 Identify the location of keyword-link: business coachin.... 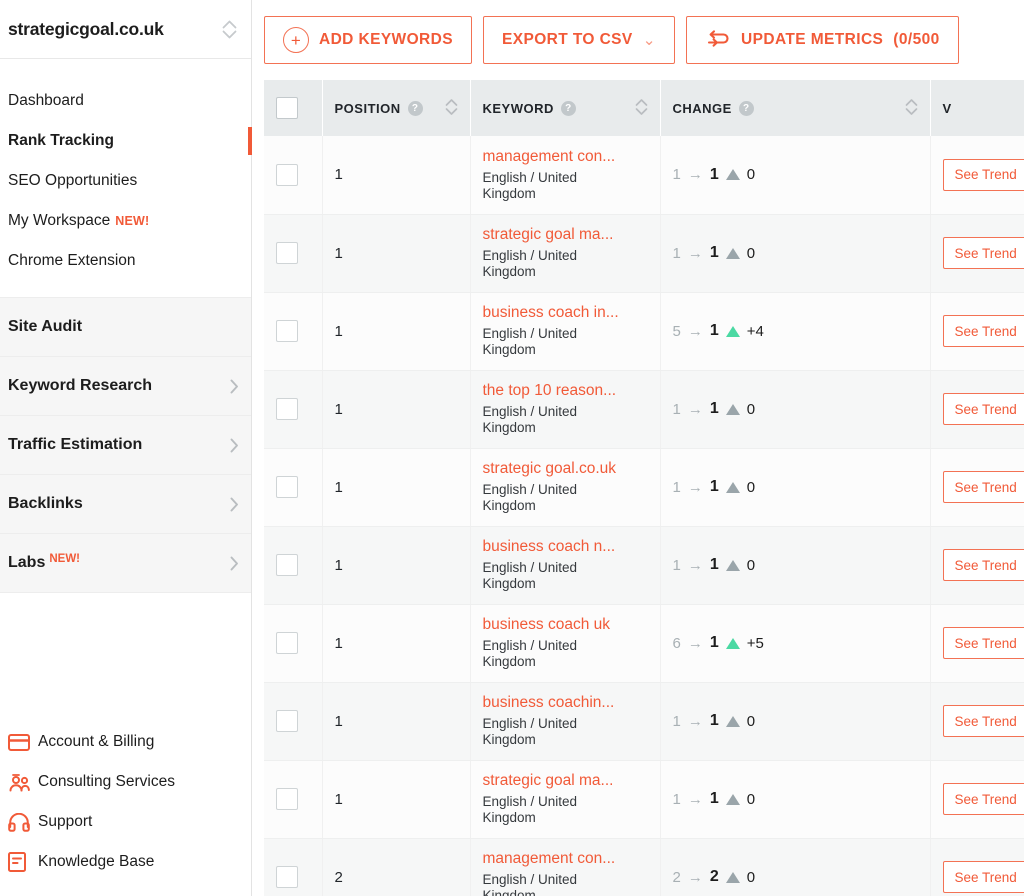
(565, 703).